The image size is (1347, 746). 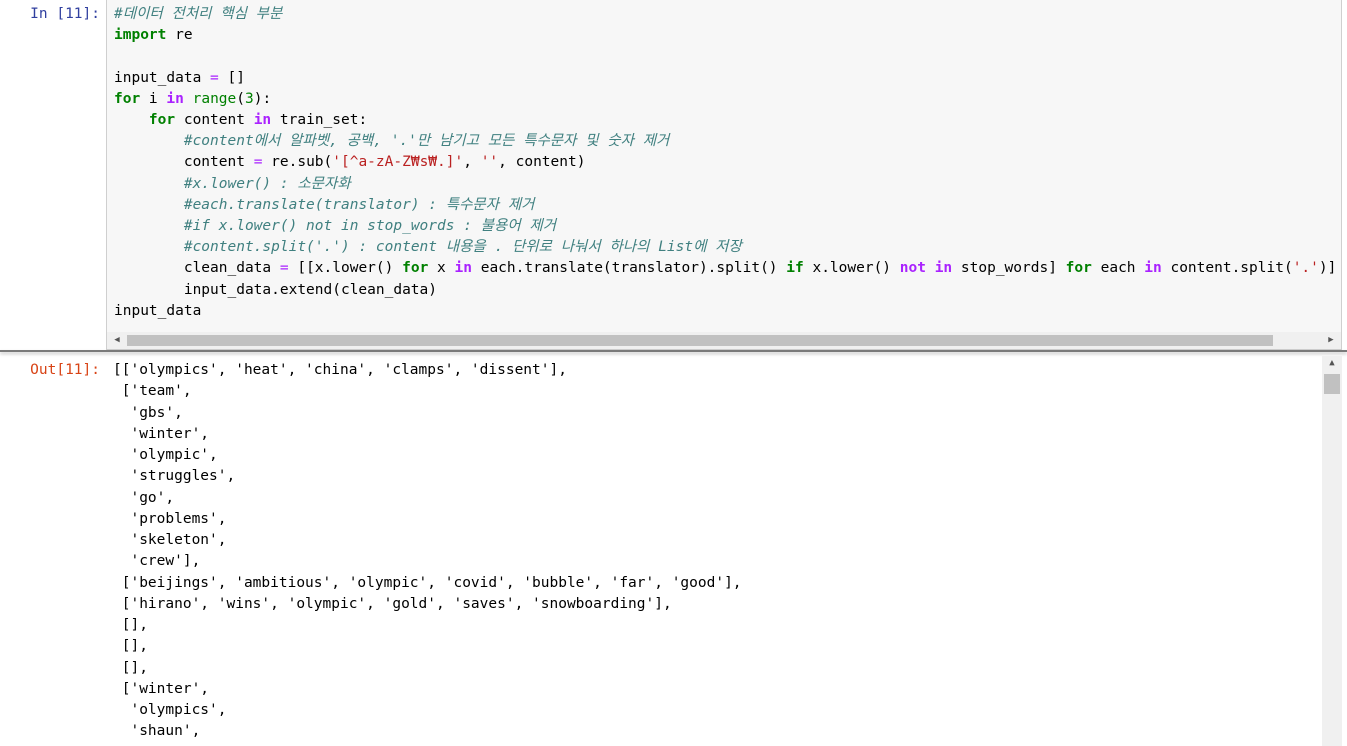 I want to click on input-prompt: In [11]:, so click(x=65, y=14).